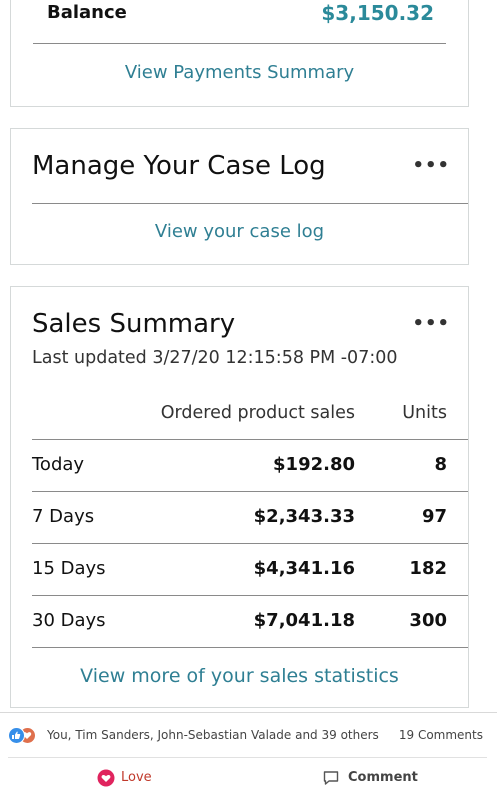 The width and height of the screenshot is (497, 799). Describe the element at coordinates (250, 517) in the screenshot. I see `sales-row-7-days: 7 Days $2,343.33 97` at that location.